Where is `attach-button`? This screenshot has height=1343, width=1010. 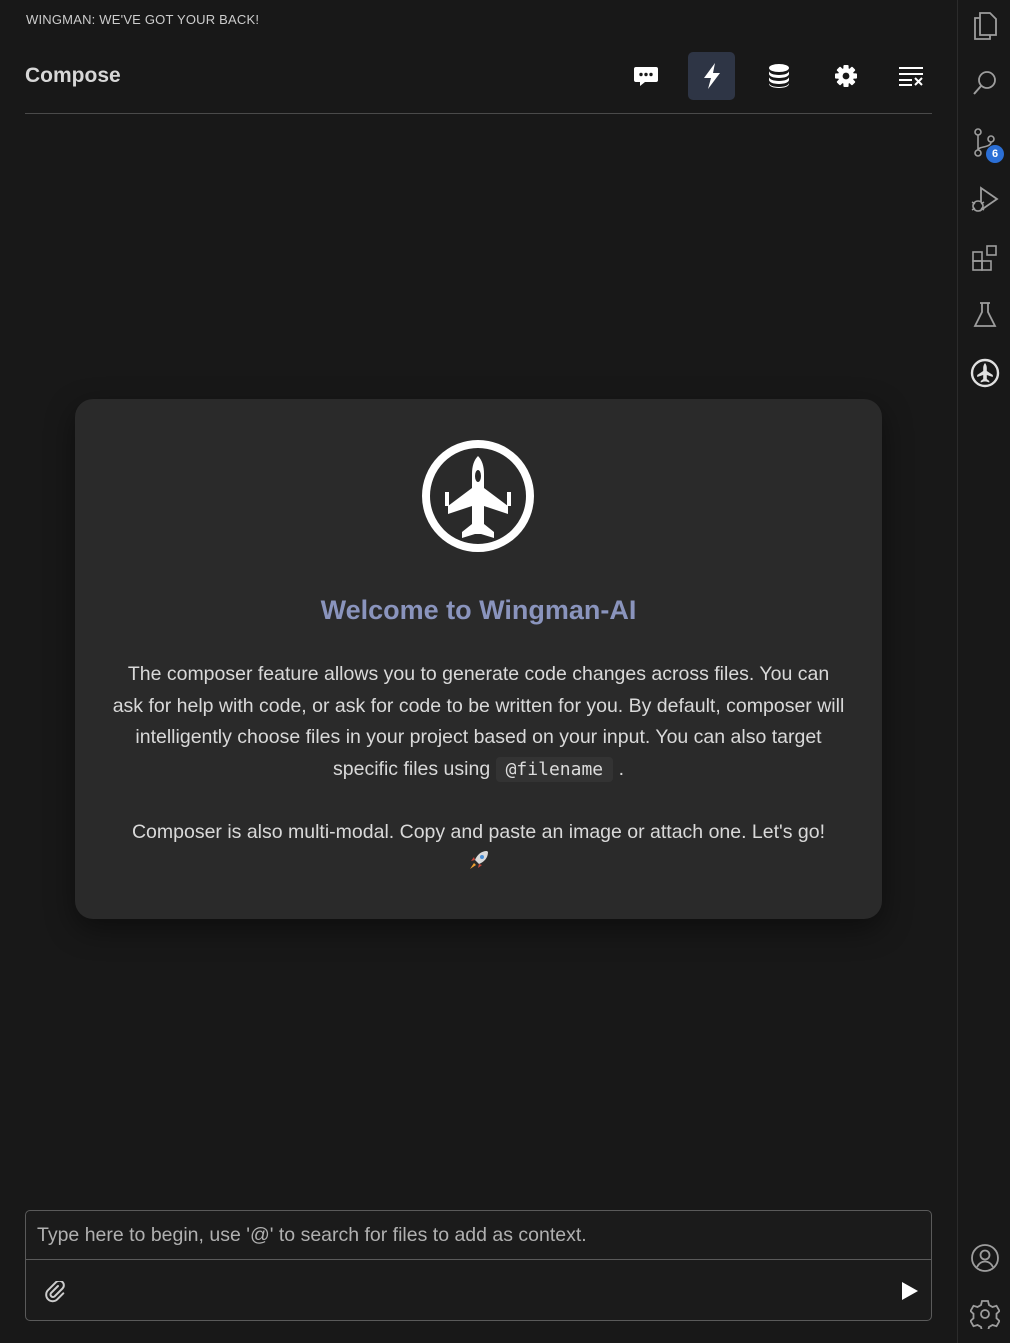 attach-button is located at coordinates (55, 1293).